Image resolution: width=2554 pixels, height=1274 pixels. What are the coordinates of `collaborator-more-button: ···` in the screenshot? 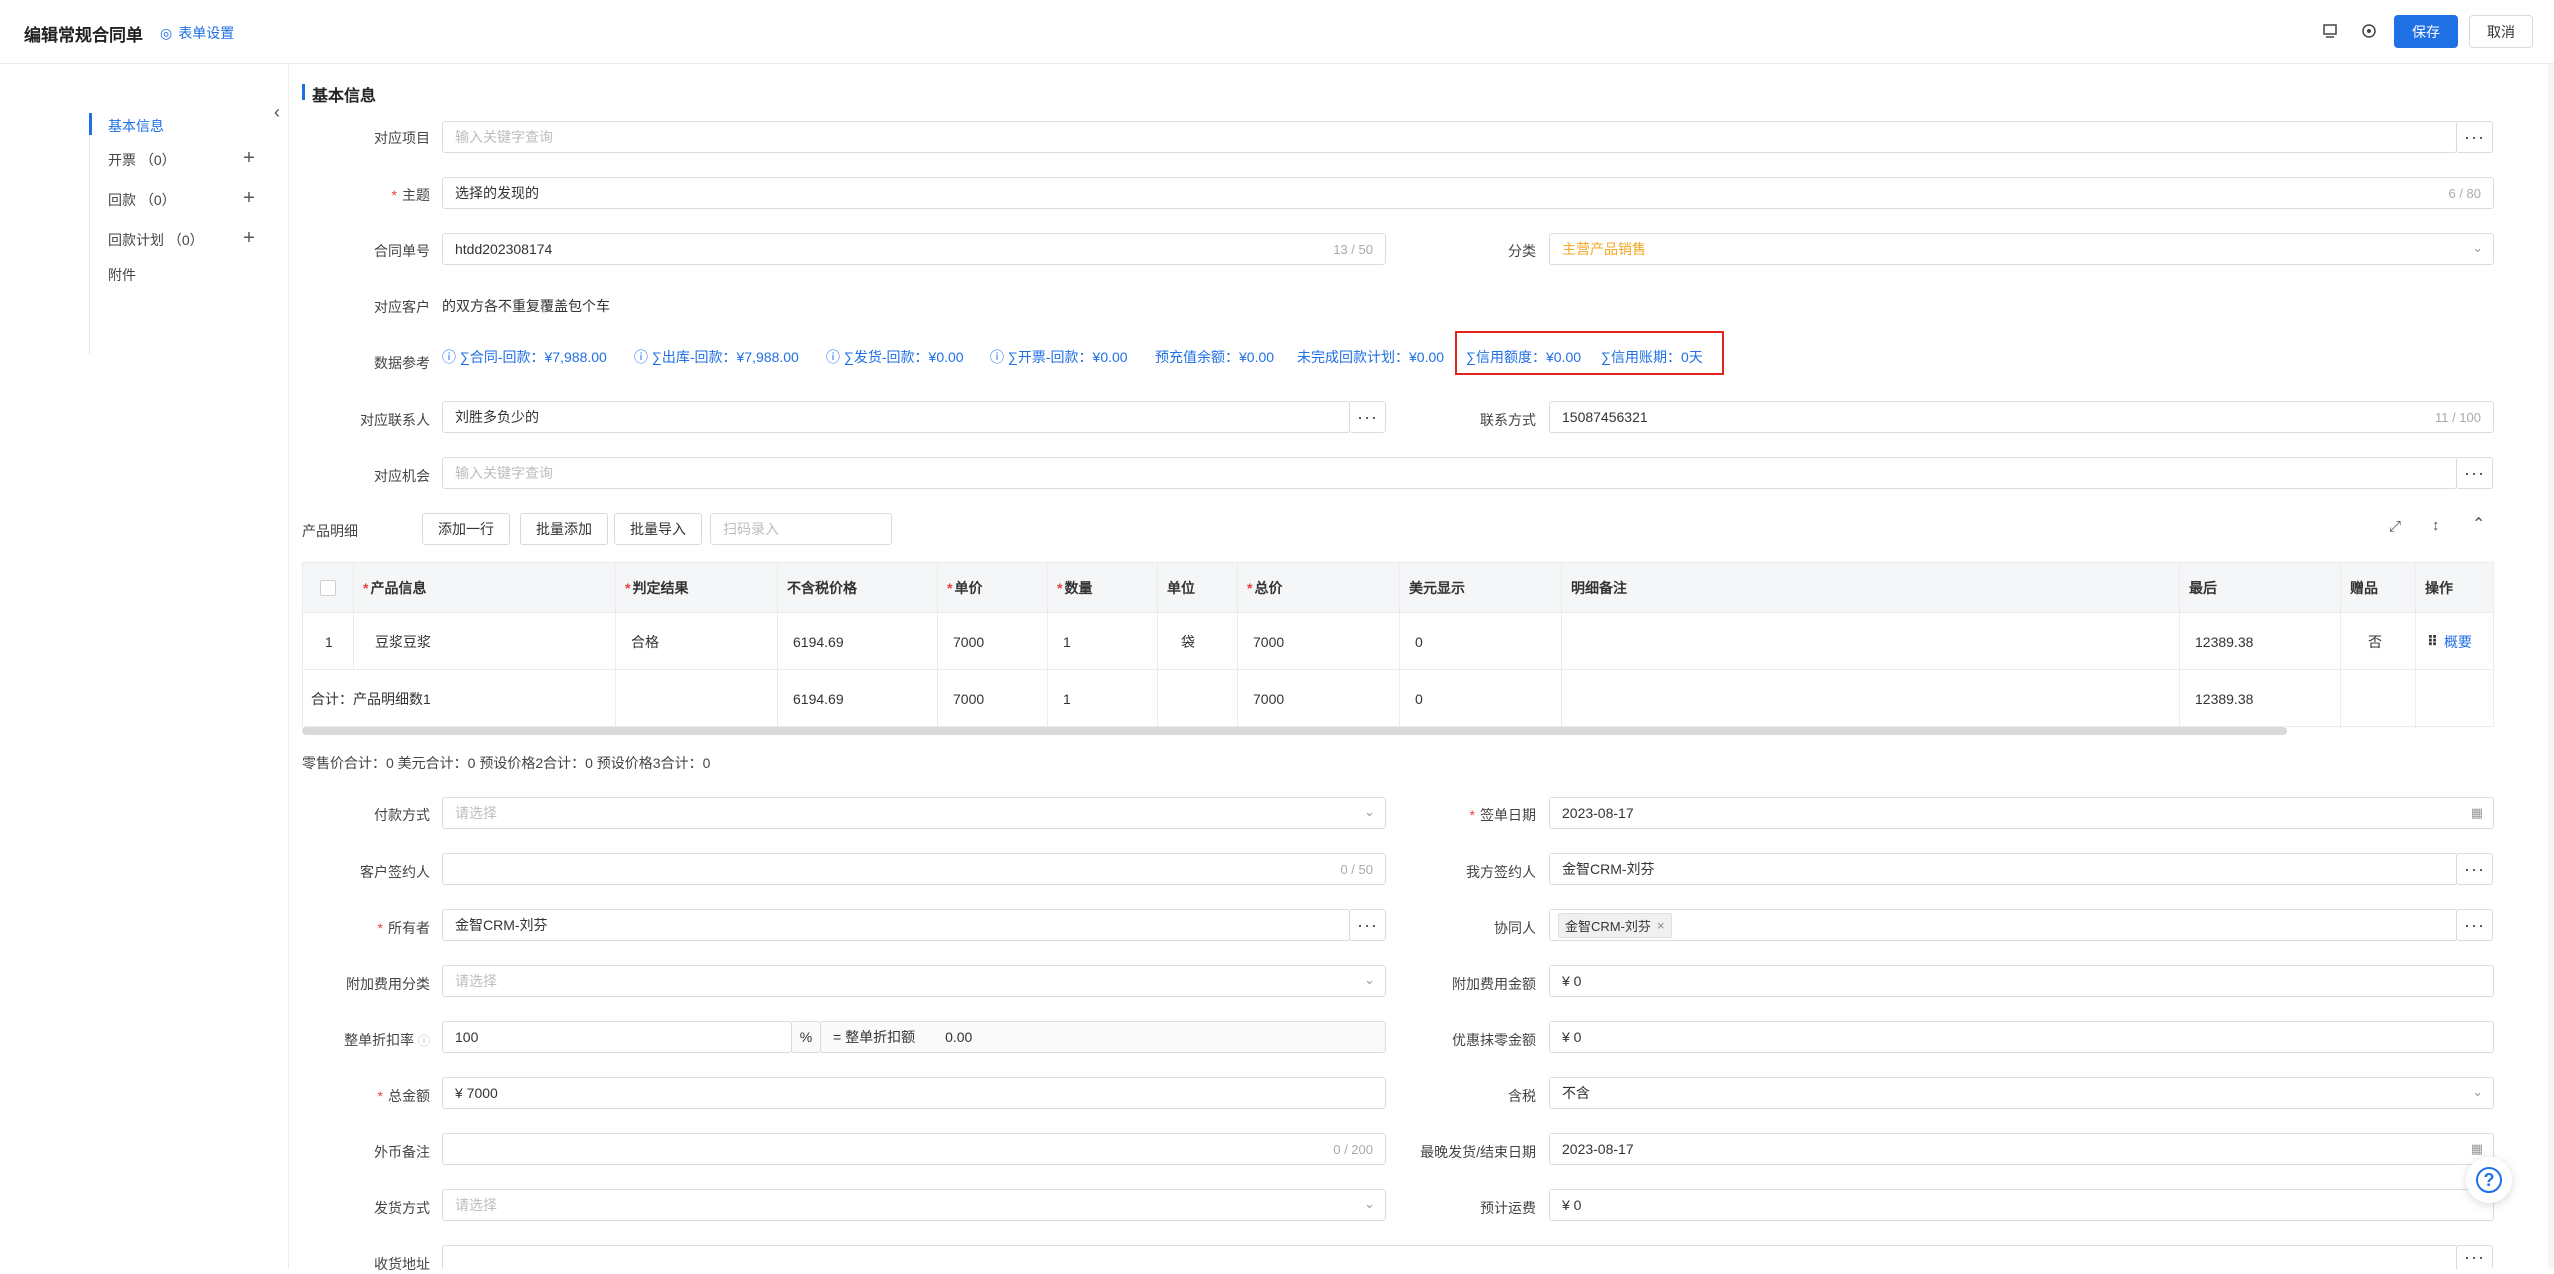 It's located at (2474, 925).